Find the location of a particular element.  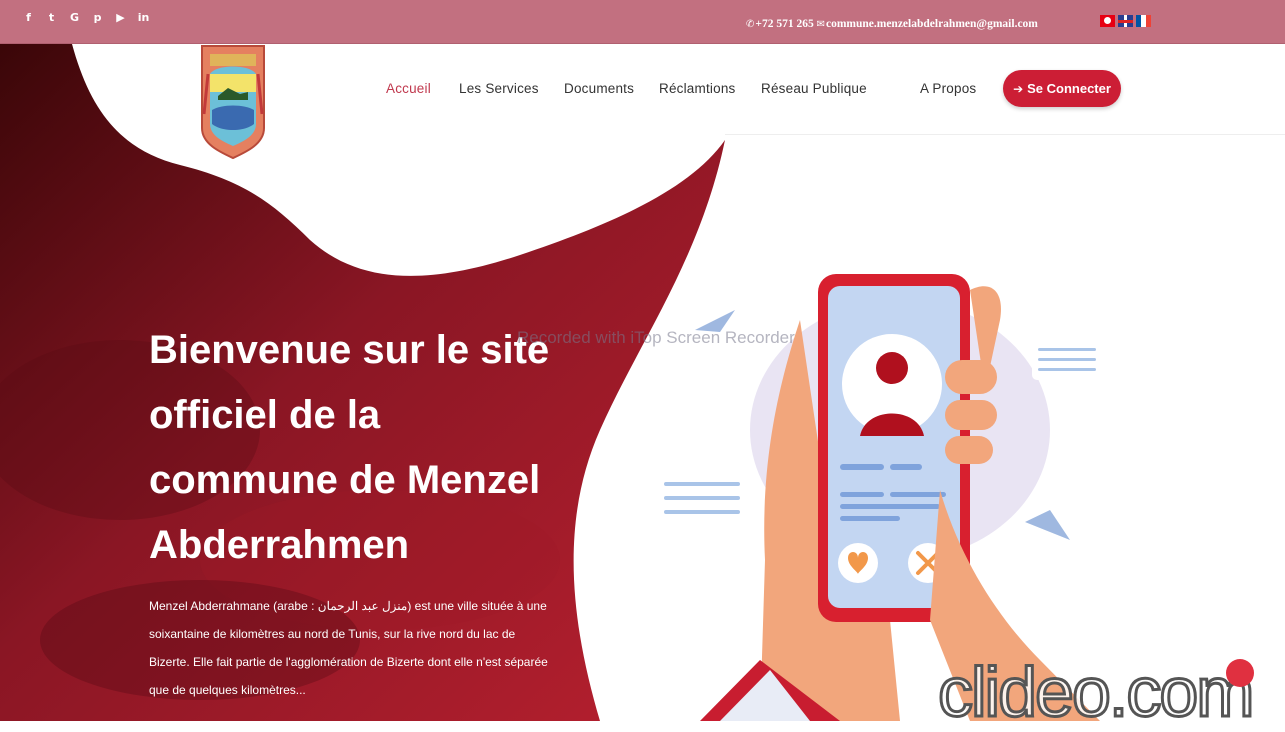

youtube-icon: ▶ is located at coordinates (120, 17).